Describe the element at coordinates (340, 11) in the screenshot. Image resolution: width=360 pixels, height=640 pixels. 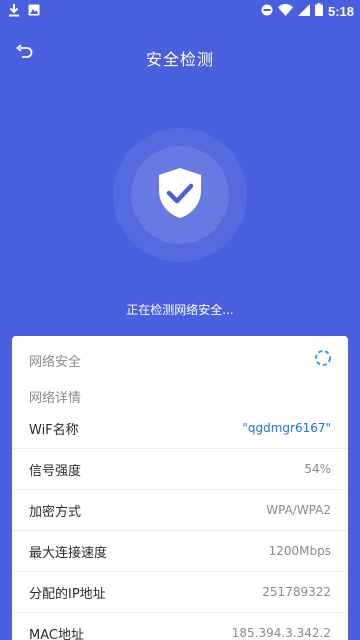
I see `clock: 5:18` at that location.